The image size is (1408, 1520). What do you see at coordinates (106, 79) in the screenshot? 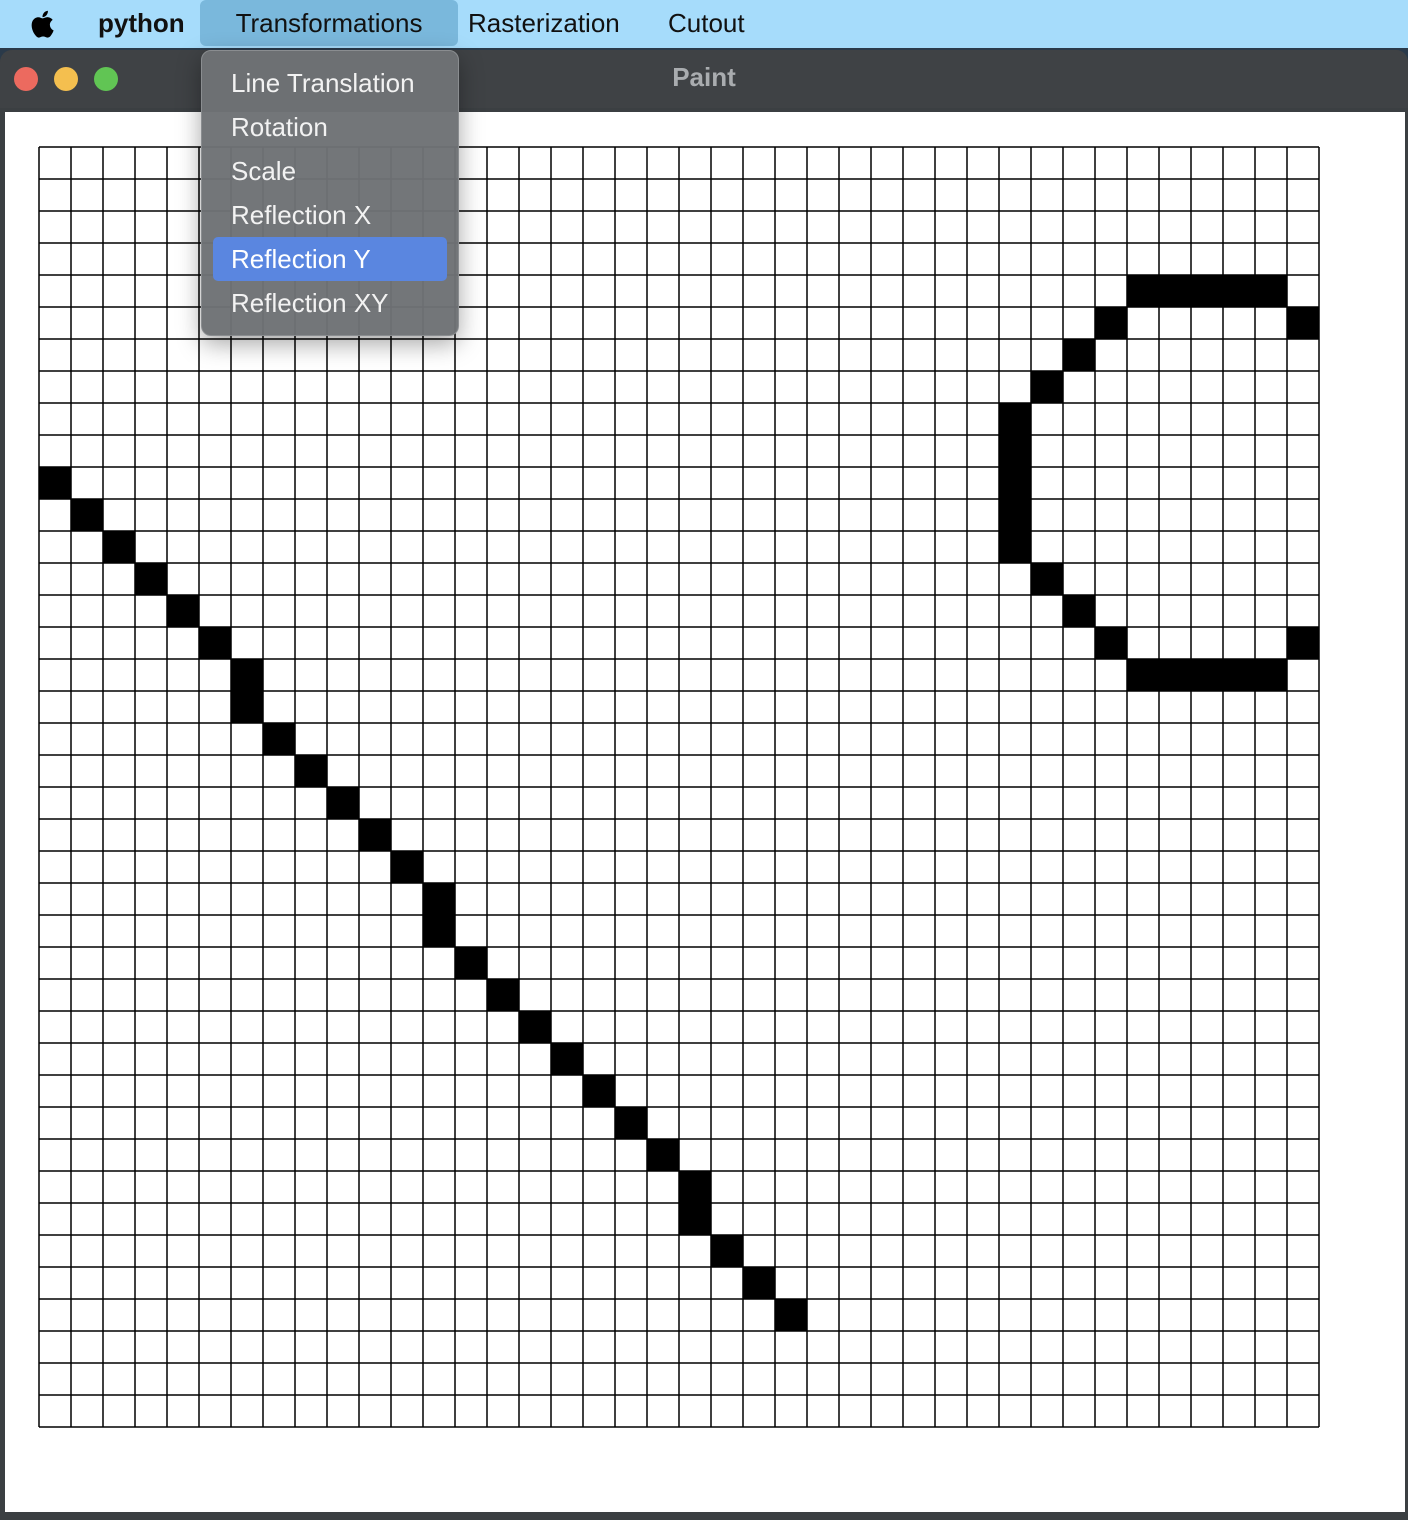
I see `zoom-button` at bounding box center [106, 79].